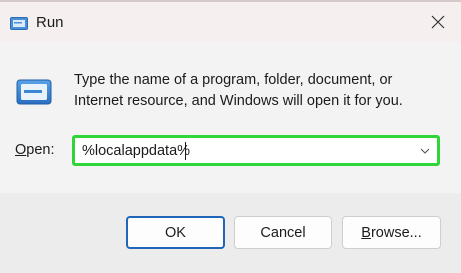  What do you see at coordinates (425, 151) in the screenshot?
I see `chevron-down-icon` at bounding box center [425, 151].